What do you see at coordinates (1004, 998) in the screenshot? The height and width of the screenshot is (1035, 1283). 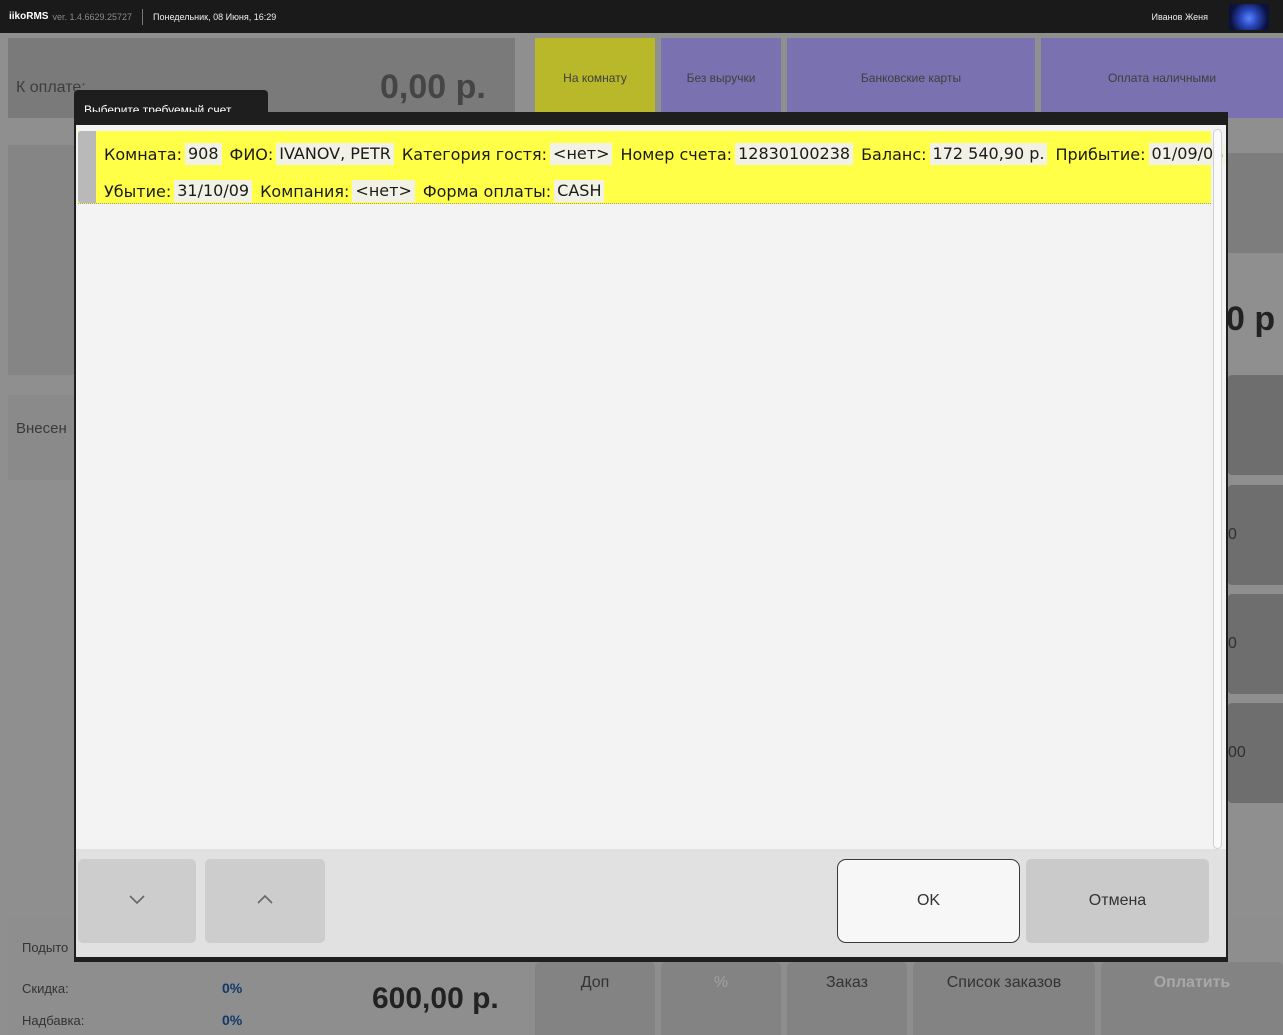 I see `order-list-button: Список заказов` at bounding box center [1004, 998].